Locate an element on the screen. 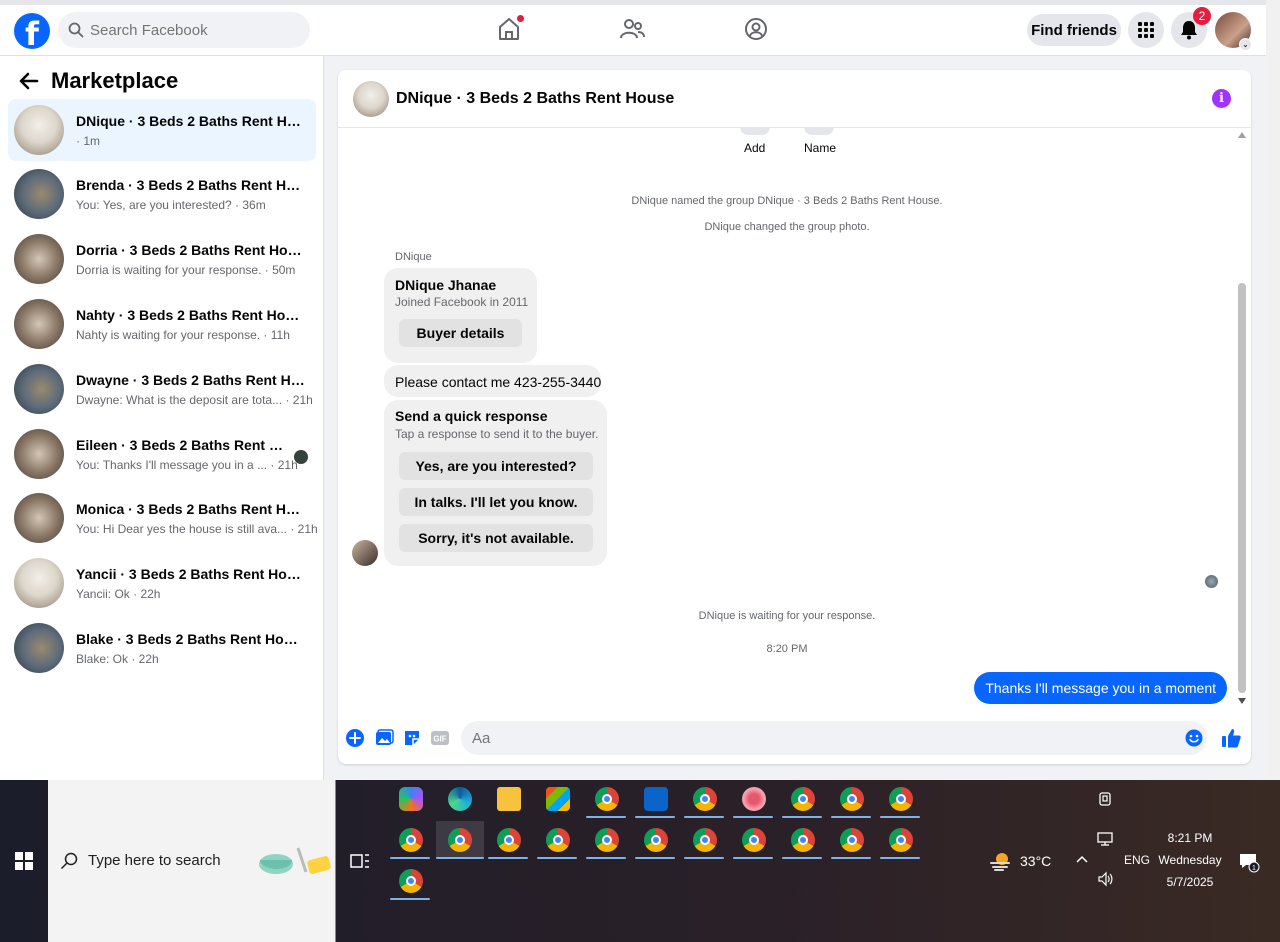 This screenshot has height=942, width=1280. photo-icon is located at coordinates (384, 738).